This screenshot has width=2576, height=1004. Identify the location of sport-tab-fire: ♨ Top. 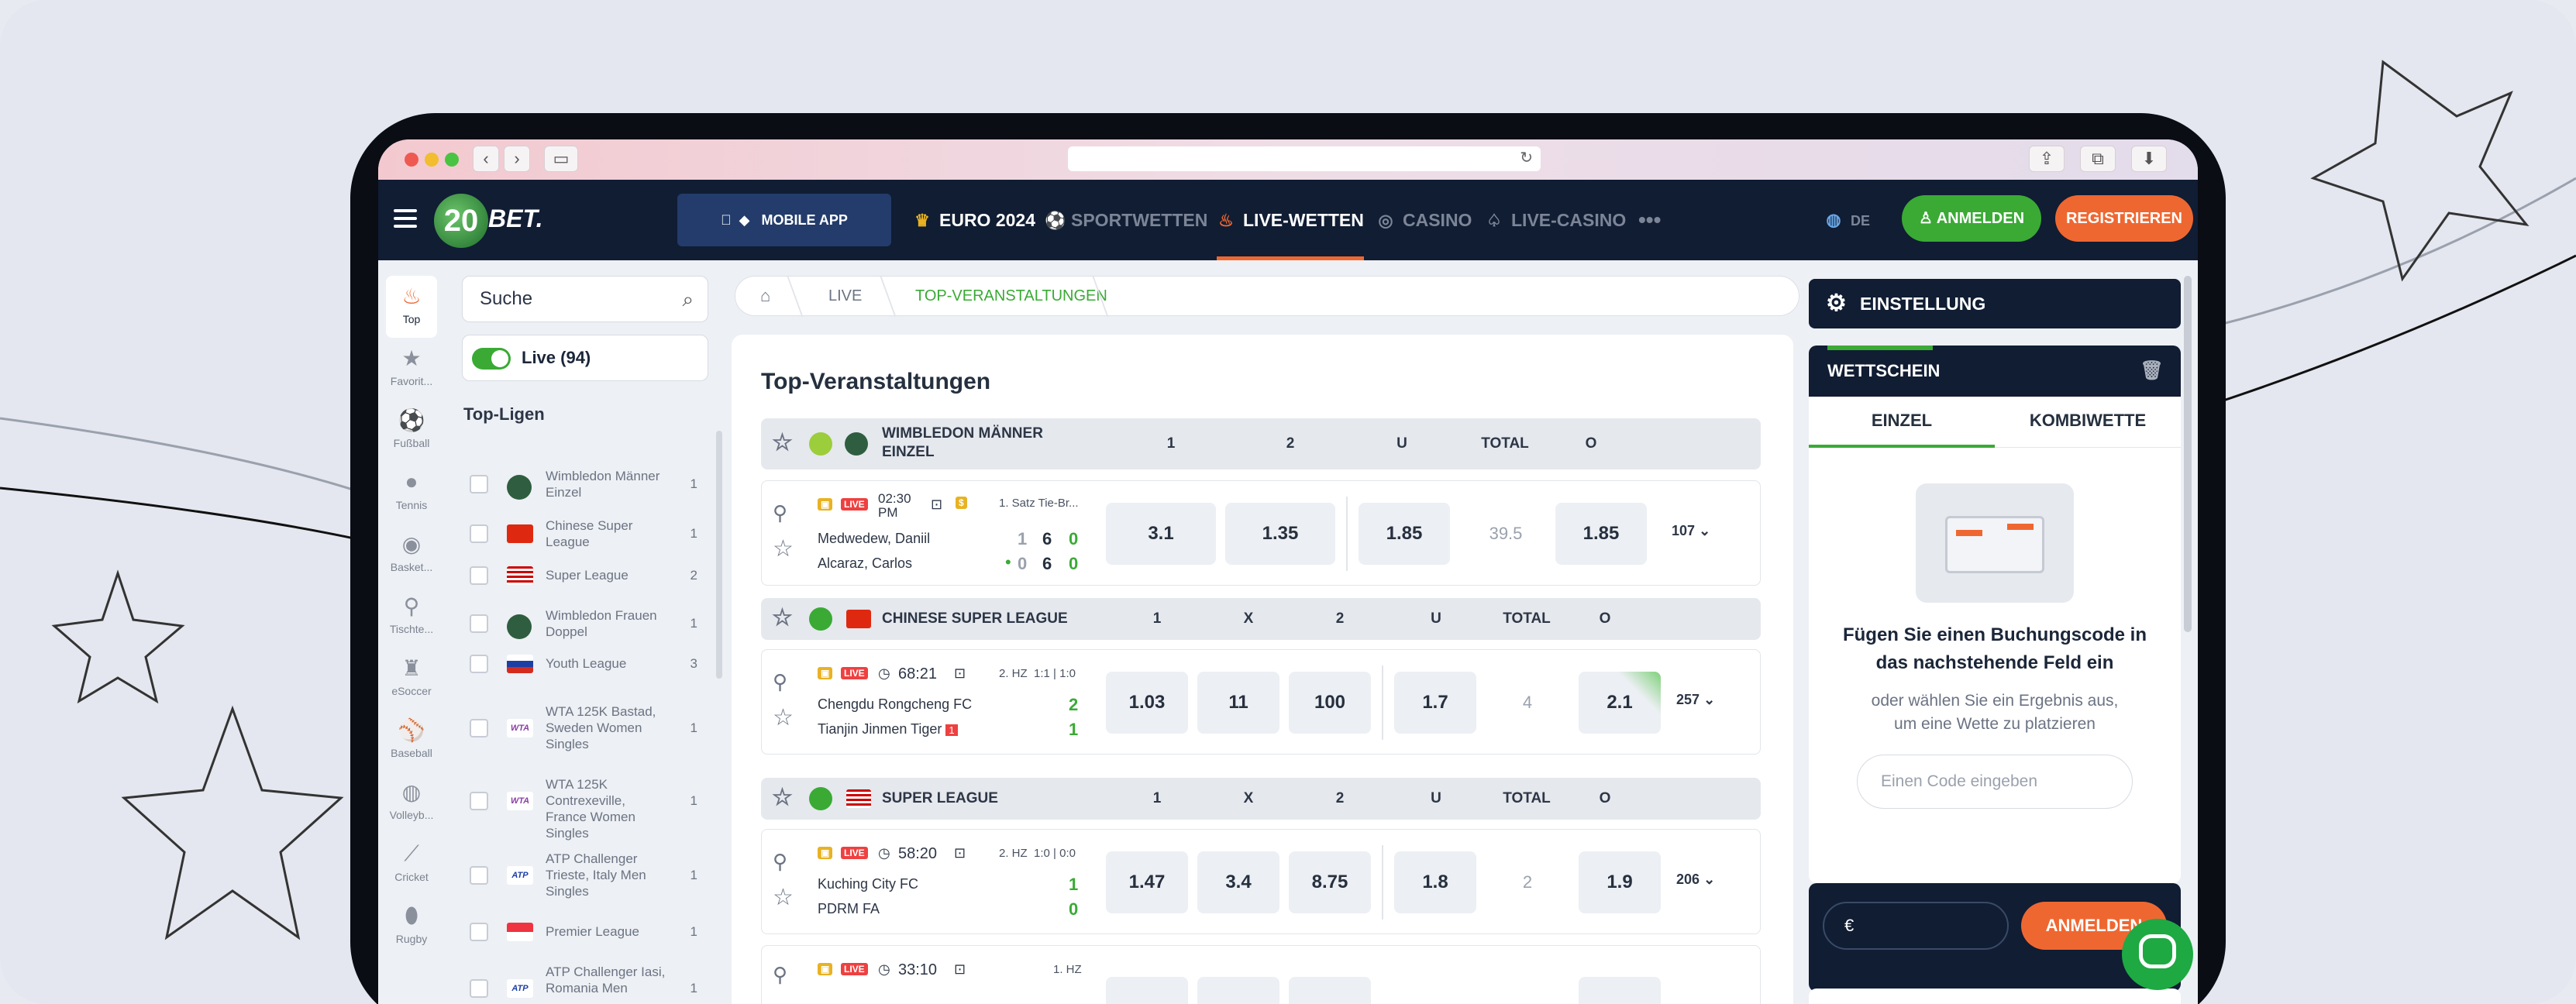
(411, 307).